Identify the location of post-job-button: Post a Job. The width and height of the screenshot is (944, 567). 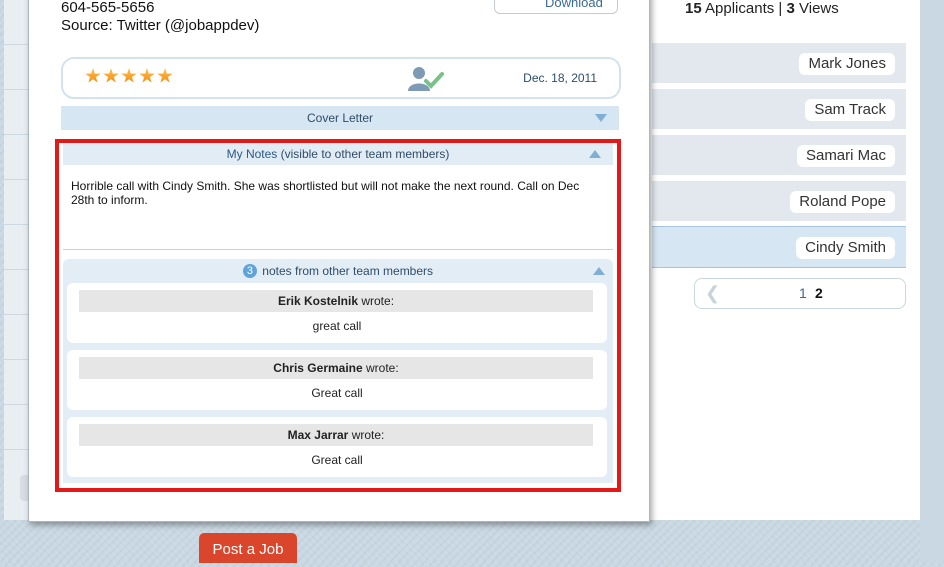
(248, 548).